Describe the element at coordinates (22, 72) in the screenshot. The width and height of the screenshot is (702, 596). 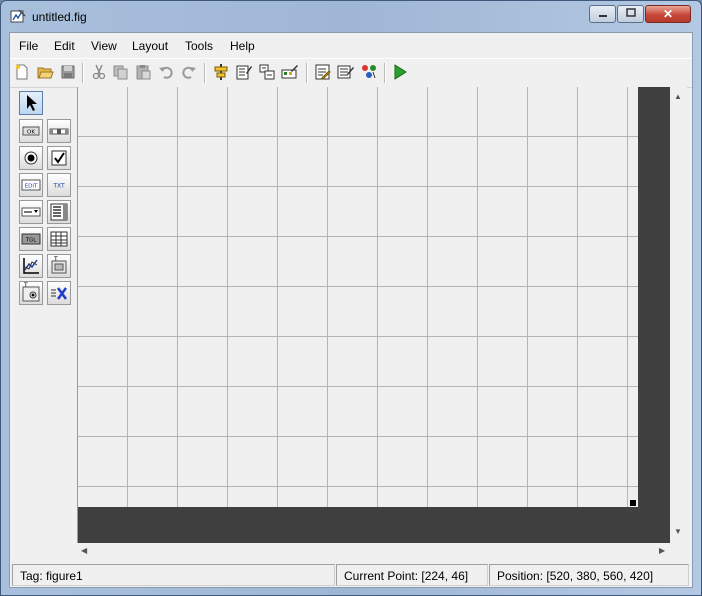
I see `new-figure-icon` at that location.